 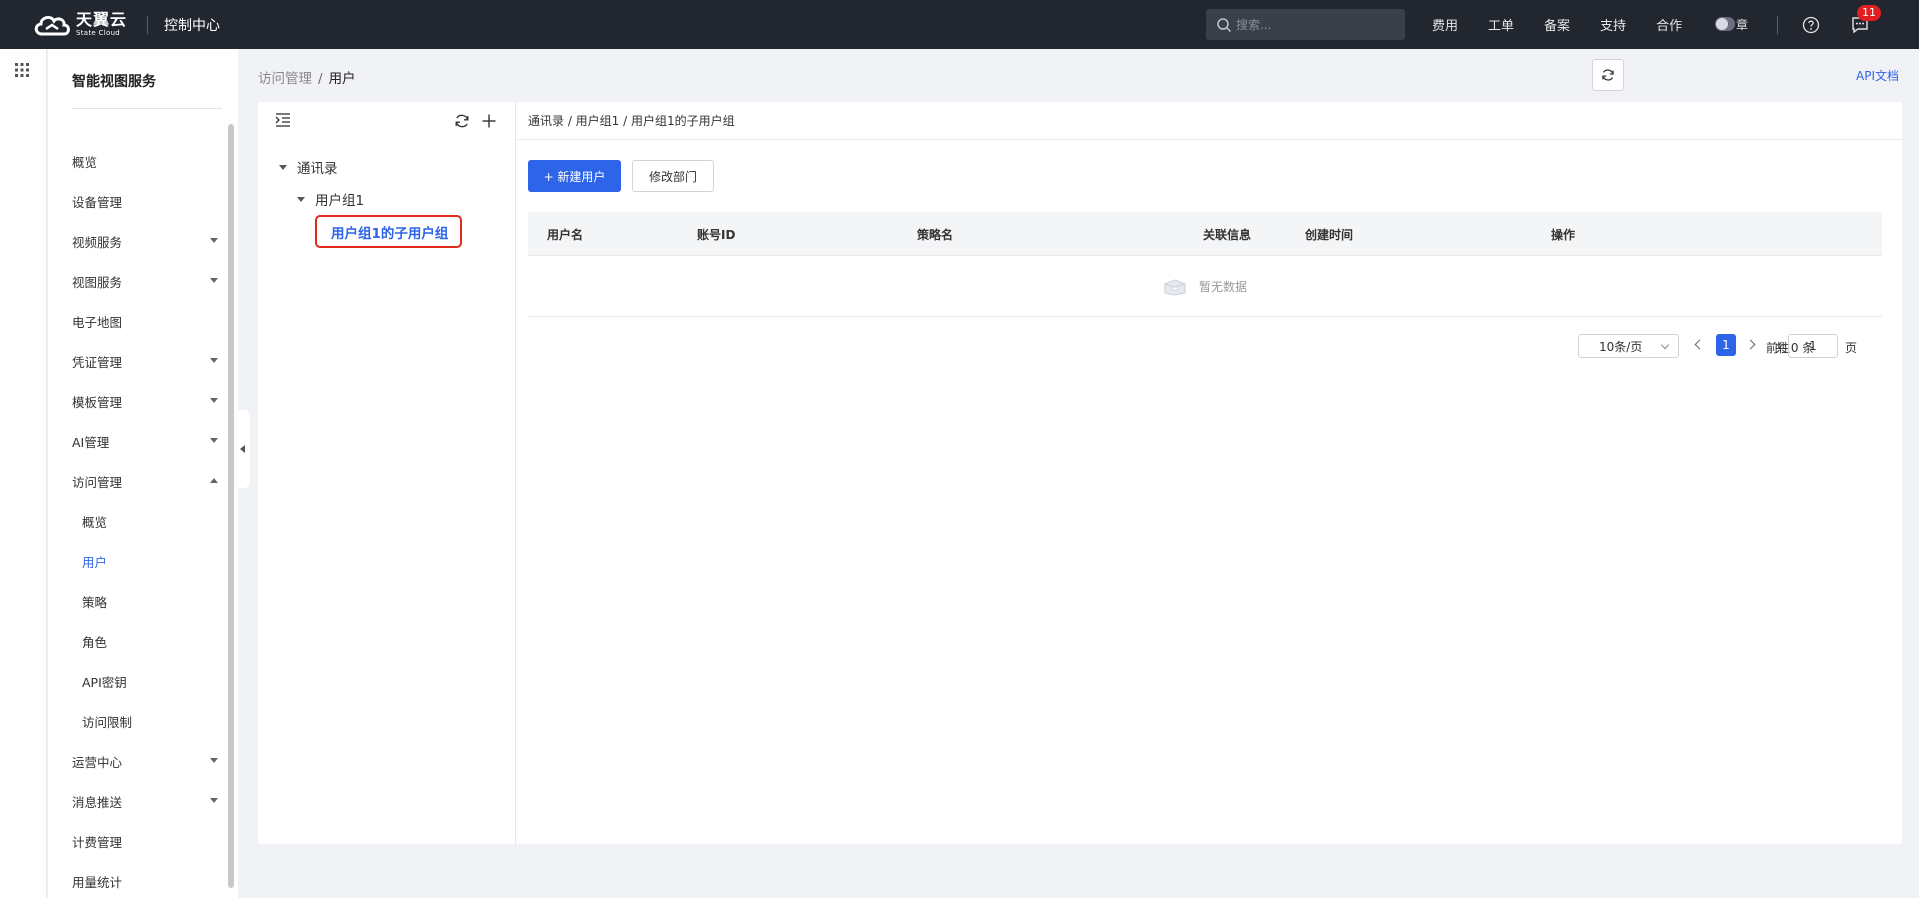 What do you see at coordinates (673, 176) in the screenshot?
I see `edit-department-button: 修改部门` at bounding box center [673, 176].